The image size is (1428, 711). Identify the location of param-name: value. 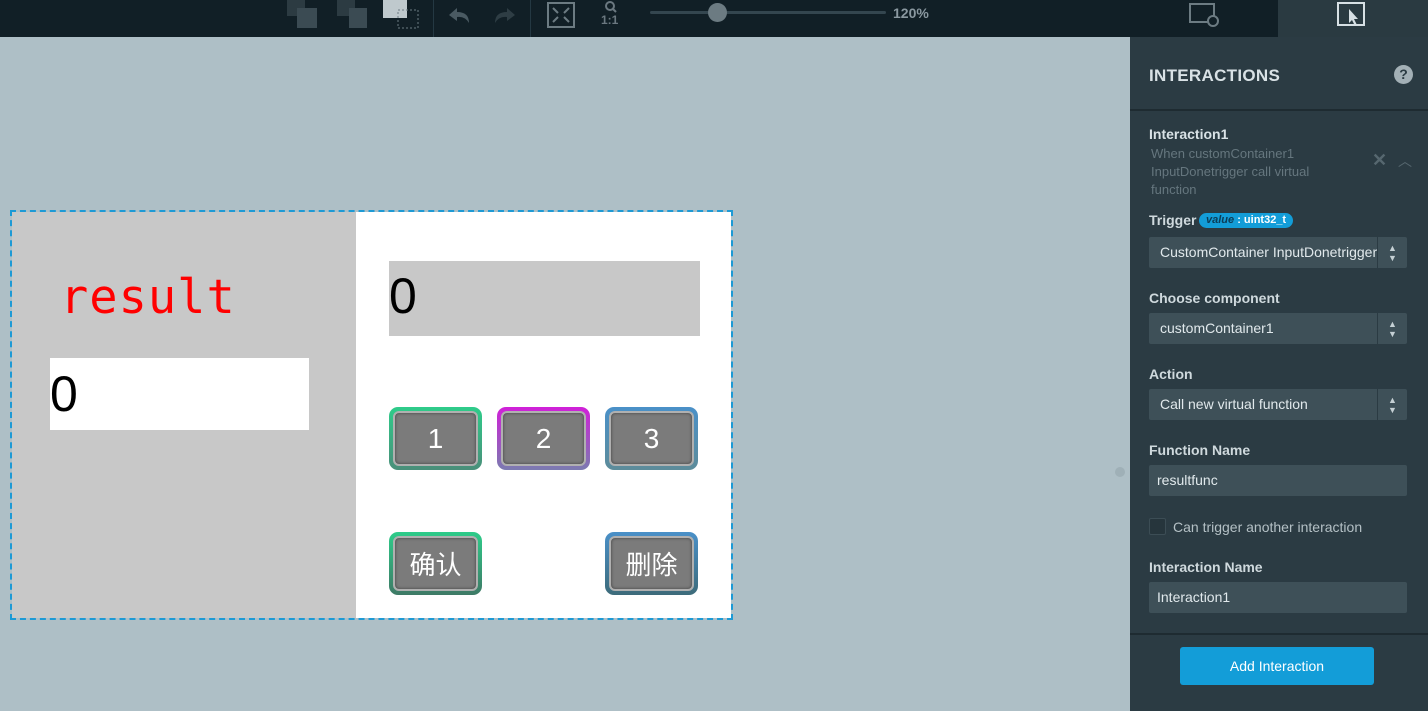
(1220, 220).